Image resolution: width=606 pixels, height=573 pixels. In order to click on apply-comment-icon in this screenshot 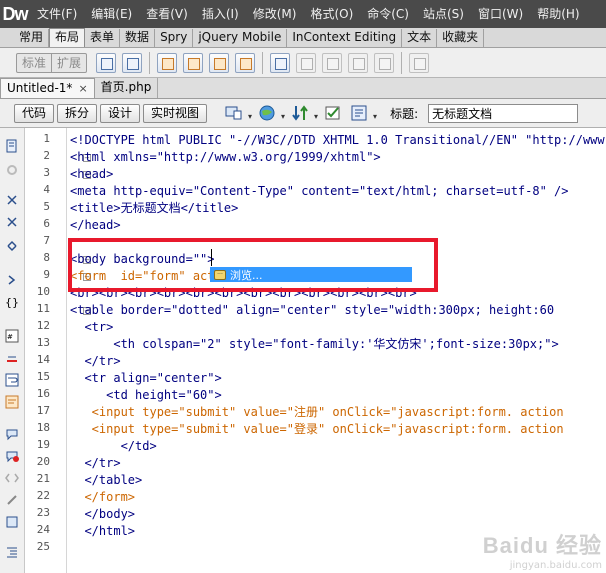, I will do `click(12, 434)`.